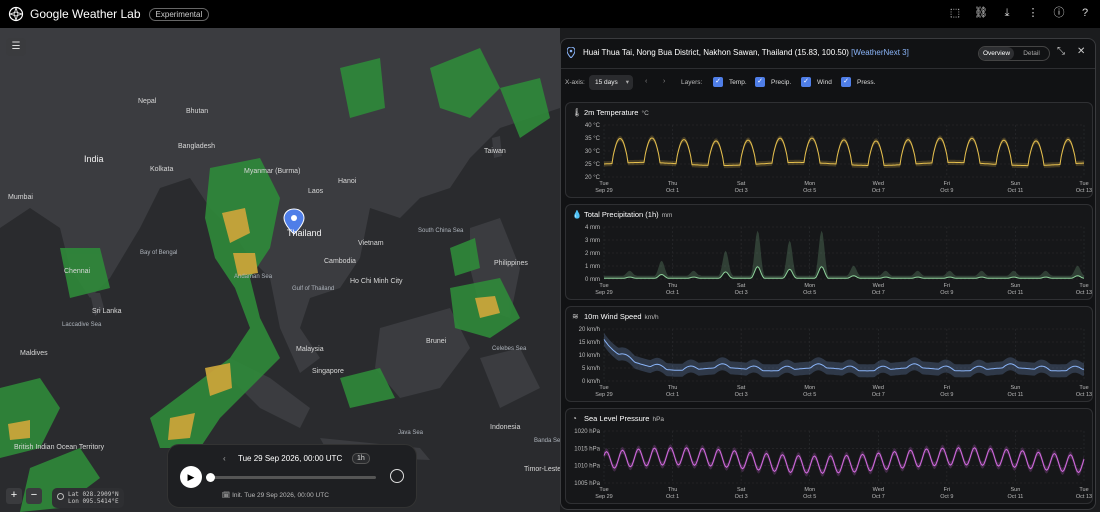  I want to click on y-tick-label: 1010 hPa, so click(587, 467).